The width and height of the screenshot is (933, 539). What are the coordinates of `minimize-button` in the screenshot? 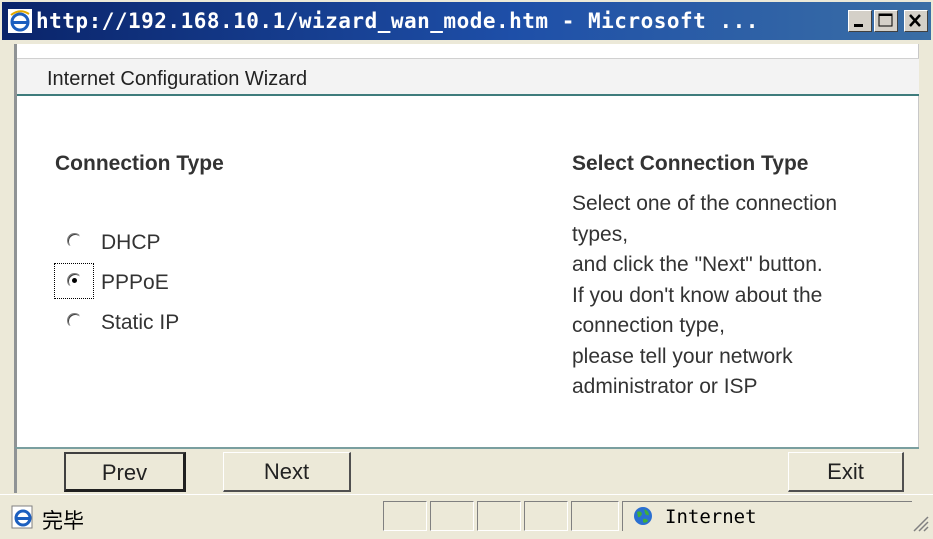 It's located at (860, 21).